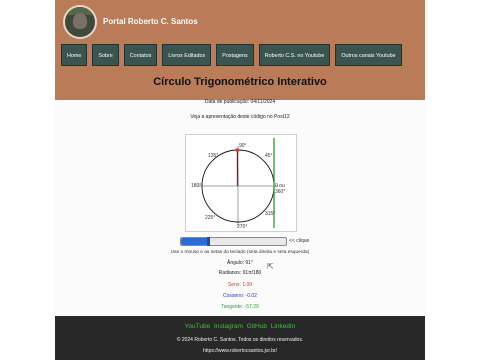  I want to click on slider-thumb, so click(208, 241).